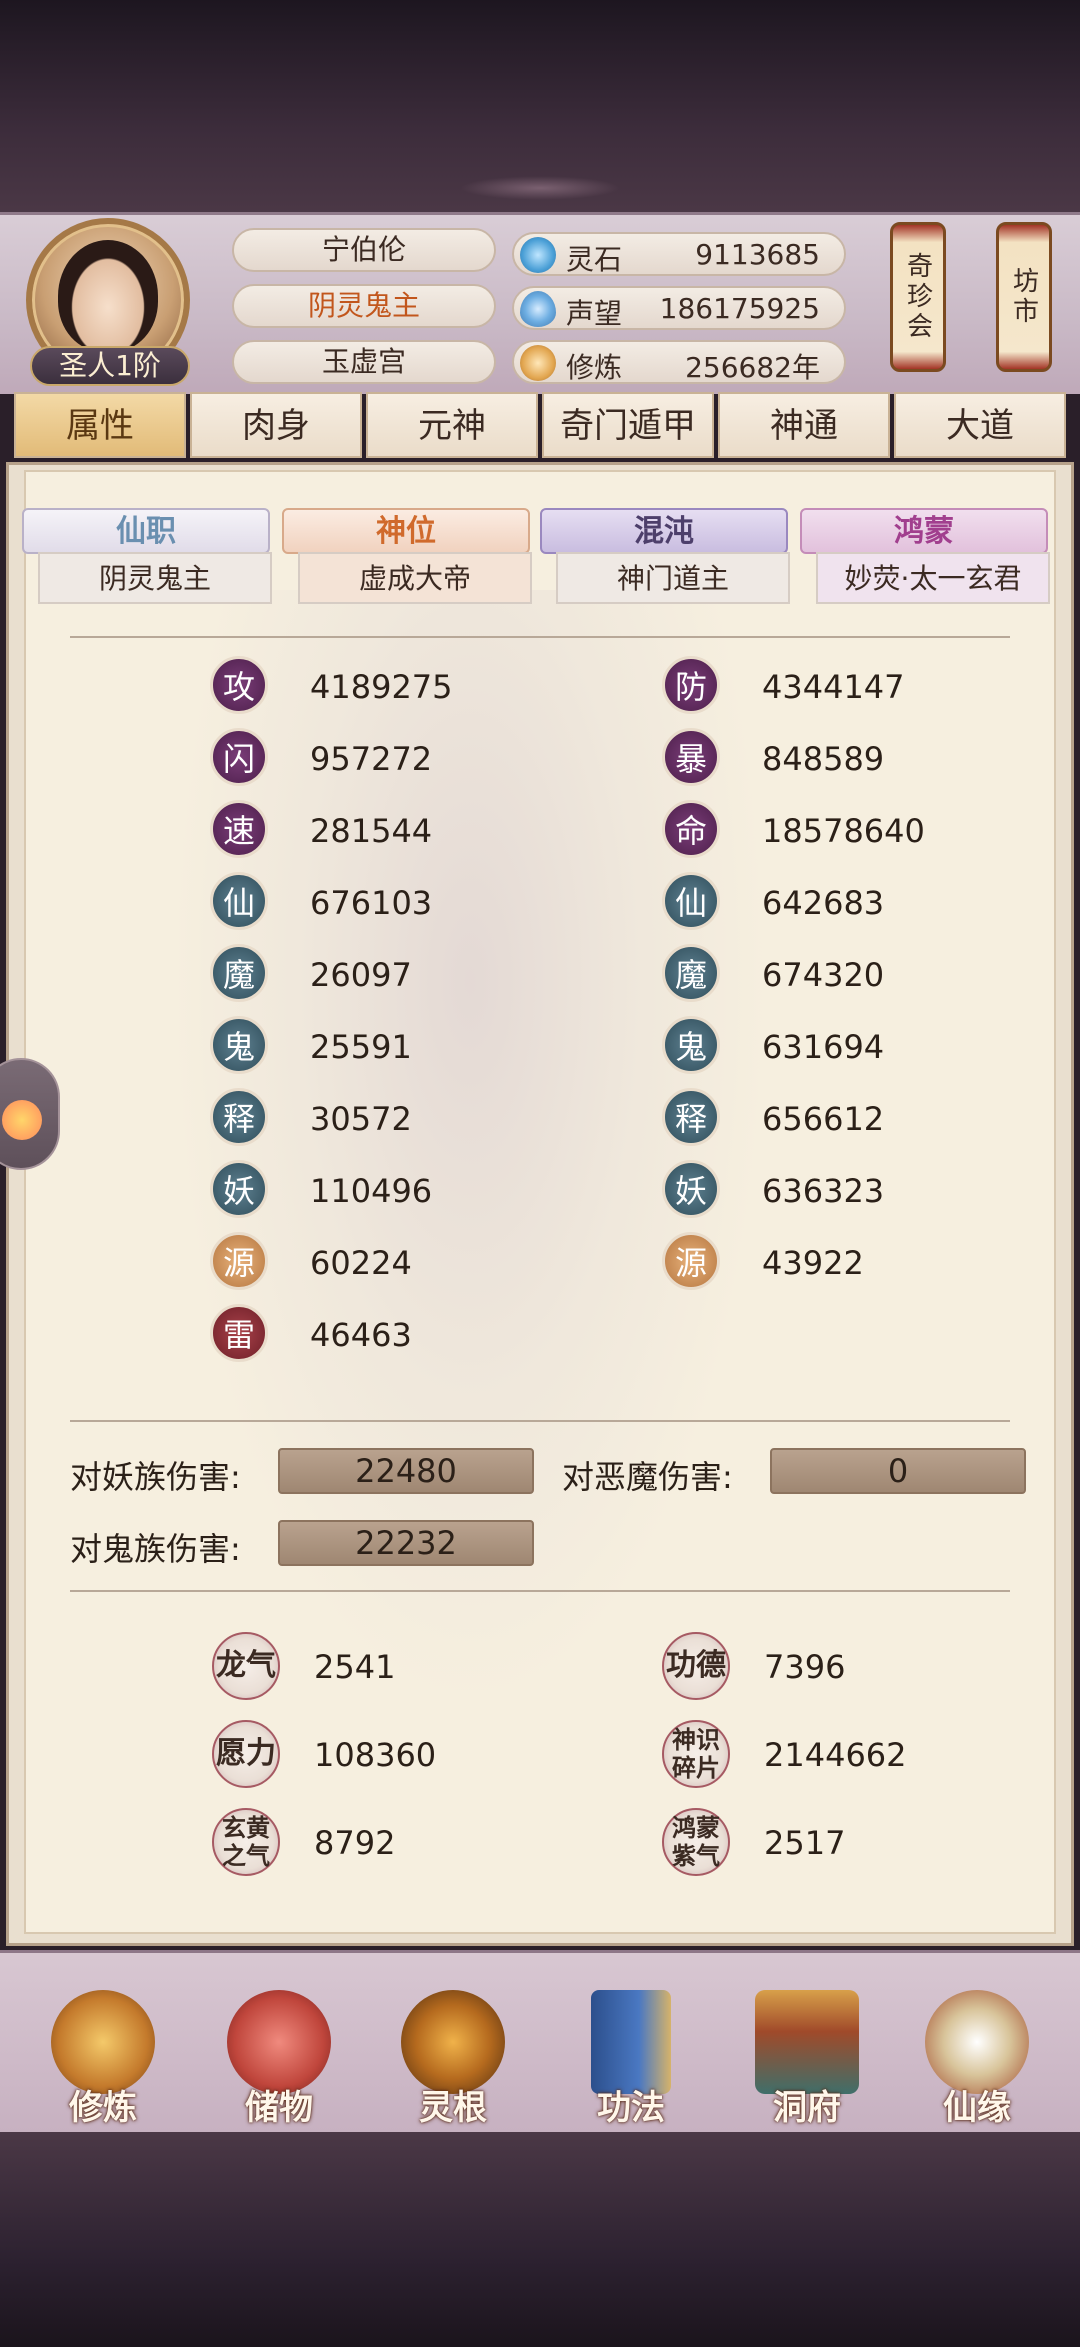 This screenshot has width=1080, height=2347. Describe the element at coordinates (813, 1263) in the screenshot. I see `stat-value: 43922` at that location.